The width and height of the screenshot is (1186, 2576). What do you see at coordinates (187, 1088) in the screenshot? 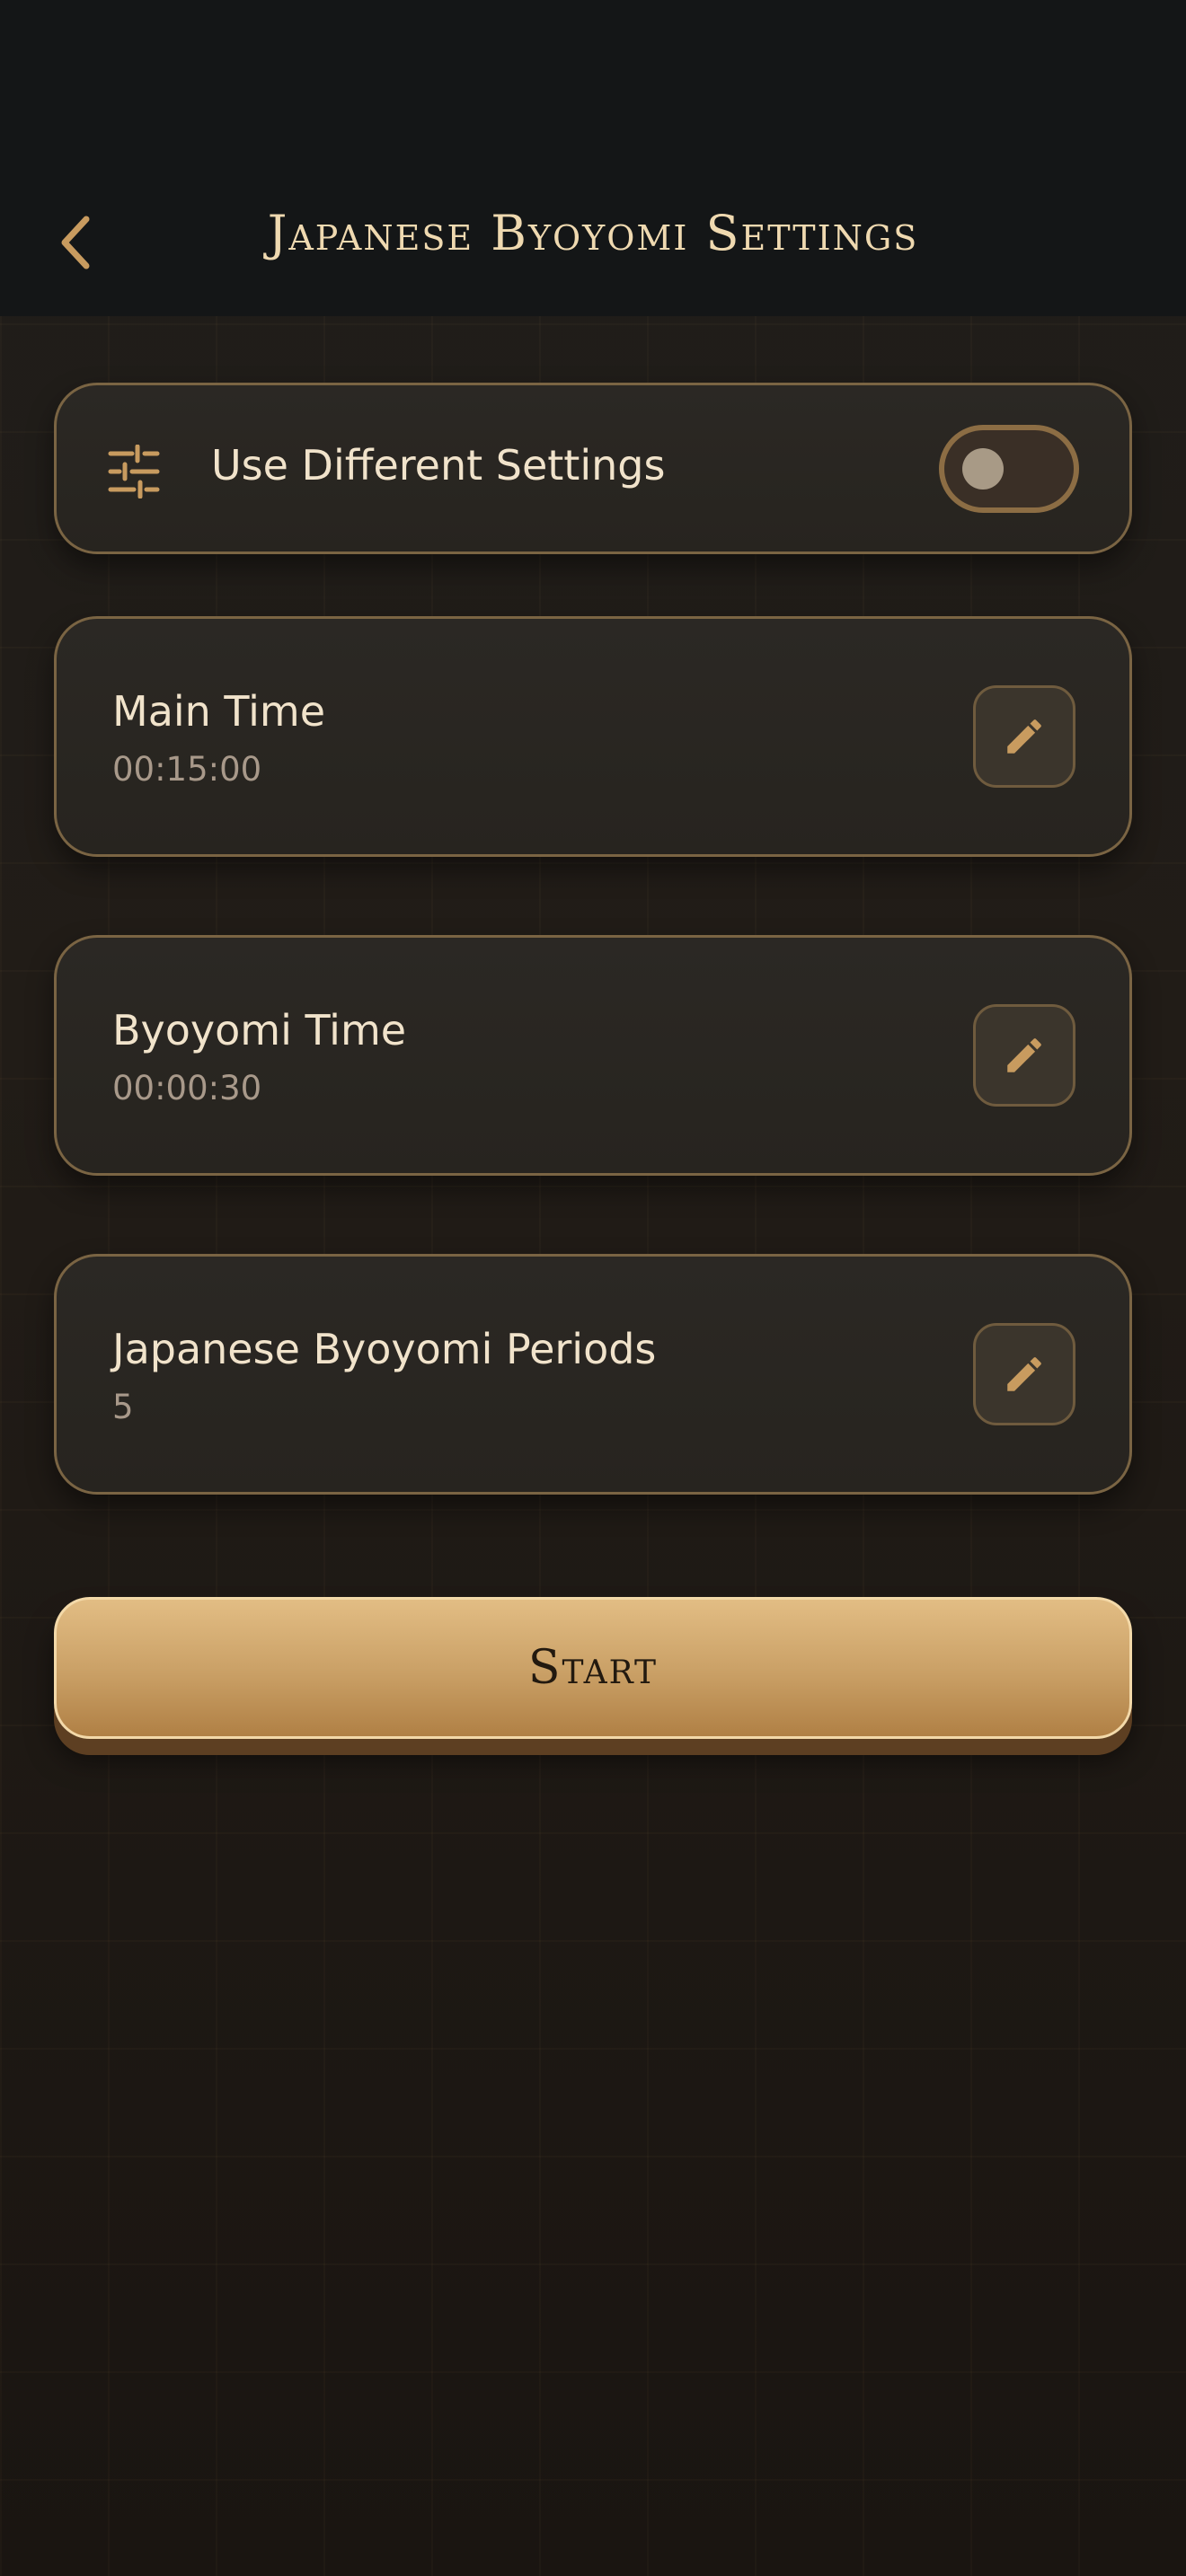
I see `byoyomi-time-value: 00:00:30` at bounding box center [187, 1088].